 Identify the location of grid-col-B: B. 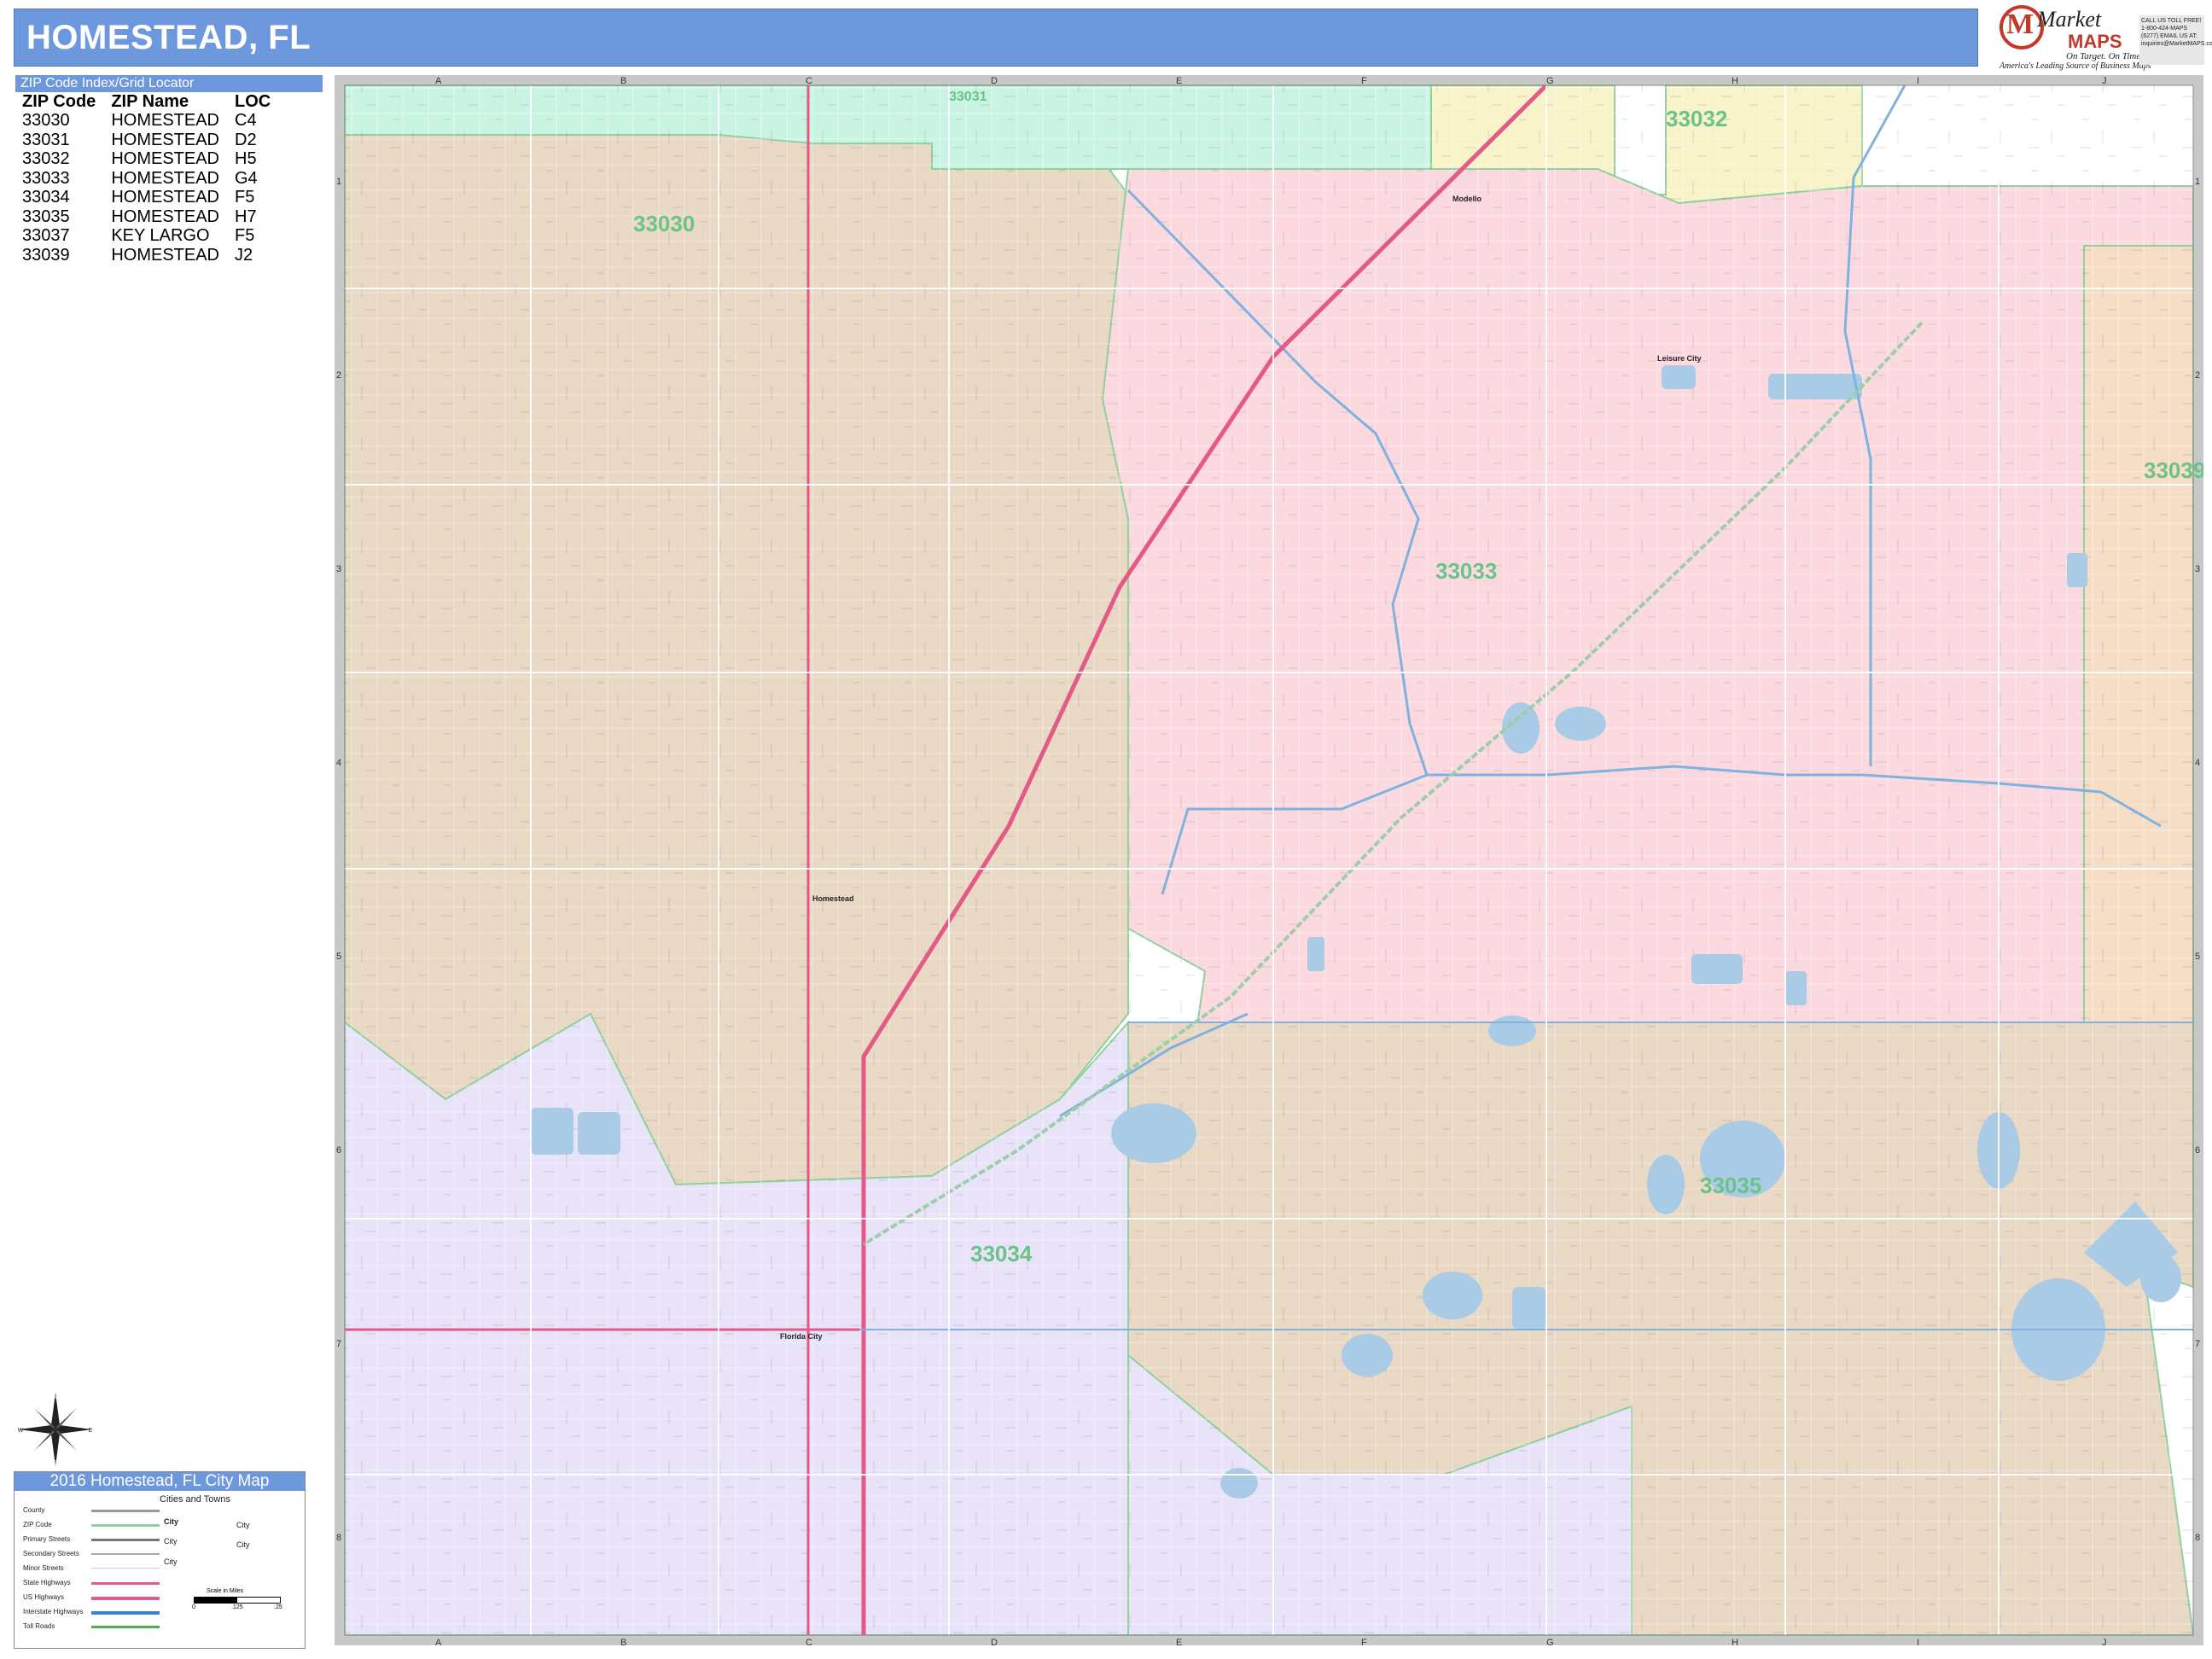
(623, 81).